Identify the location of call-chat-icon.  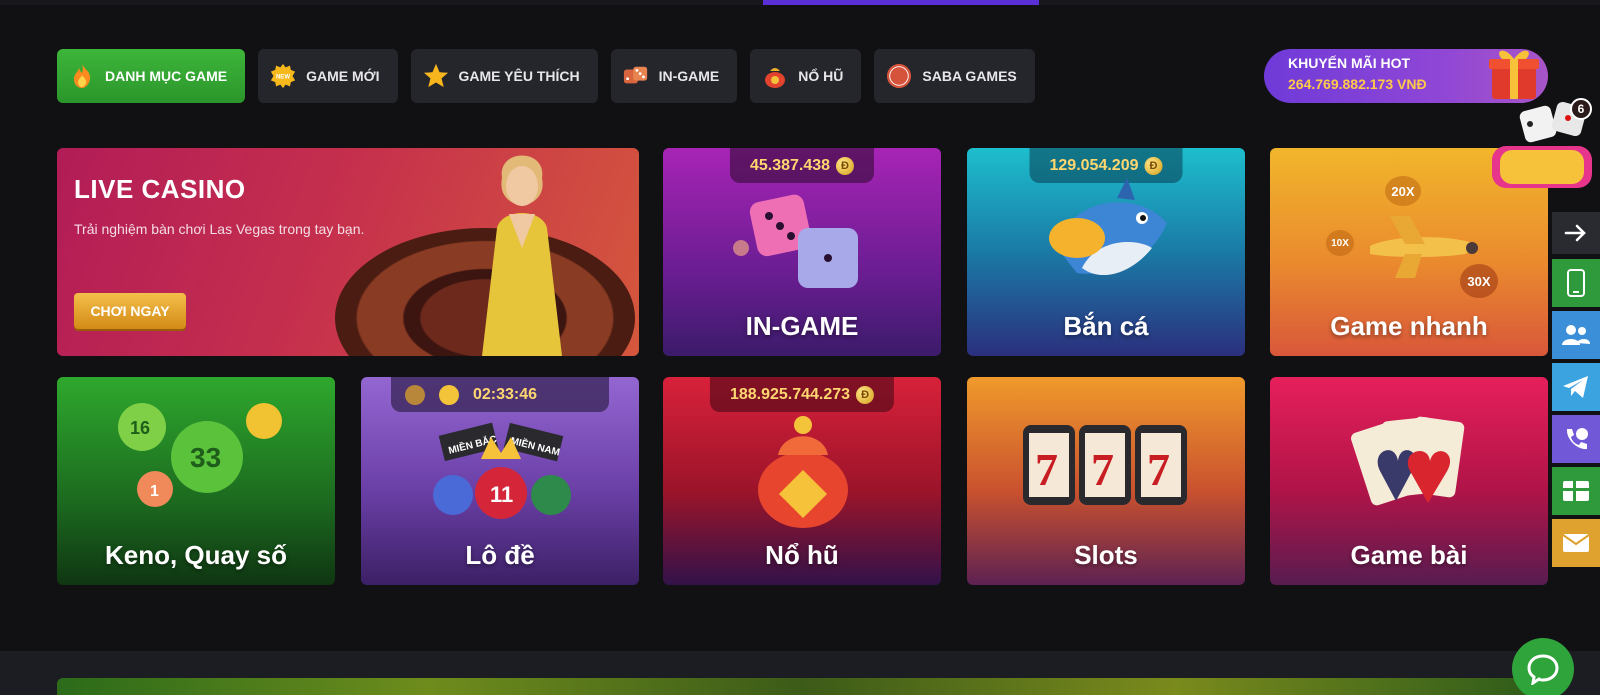
(1577, 439).